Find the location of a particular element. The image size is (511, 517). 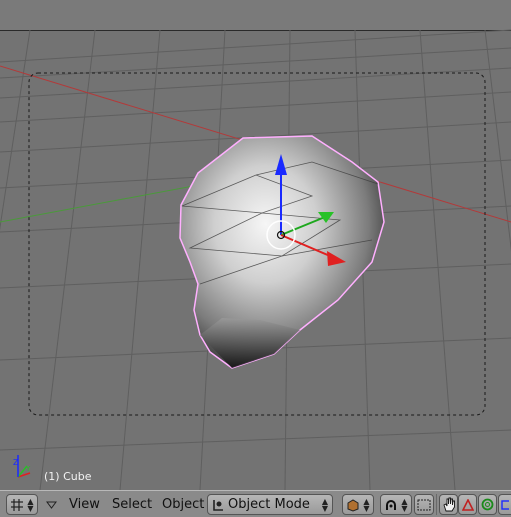

view-axis-gizmo: Z Y is located at coordinates (22, 466).